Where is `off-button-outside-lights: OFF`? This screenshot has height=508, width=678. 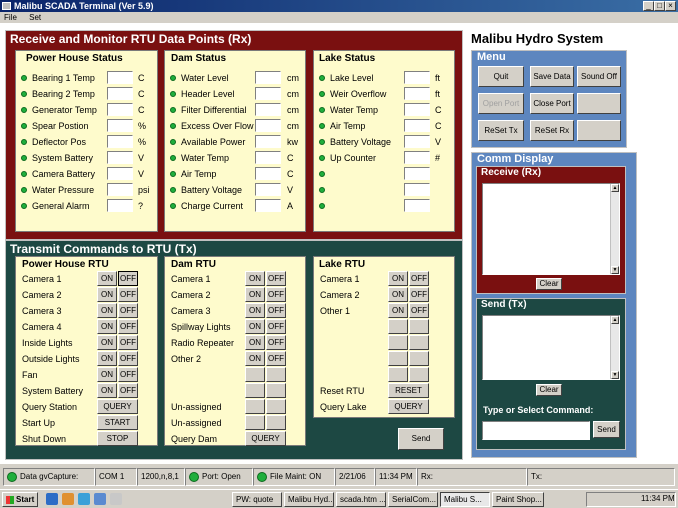 off-button-outside-lights: OFF is located at coordinates (128, 358).